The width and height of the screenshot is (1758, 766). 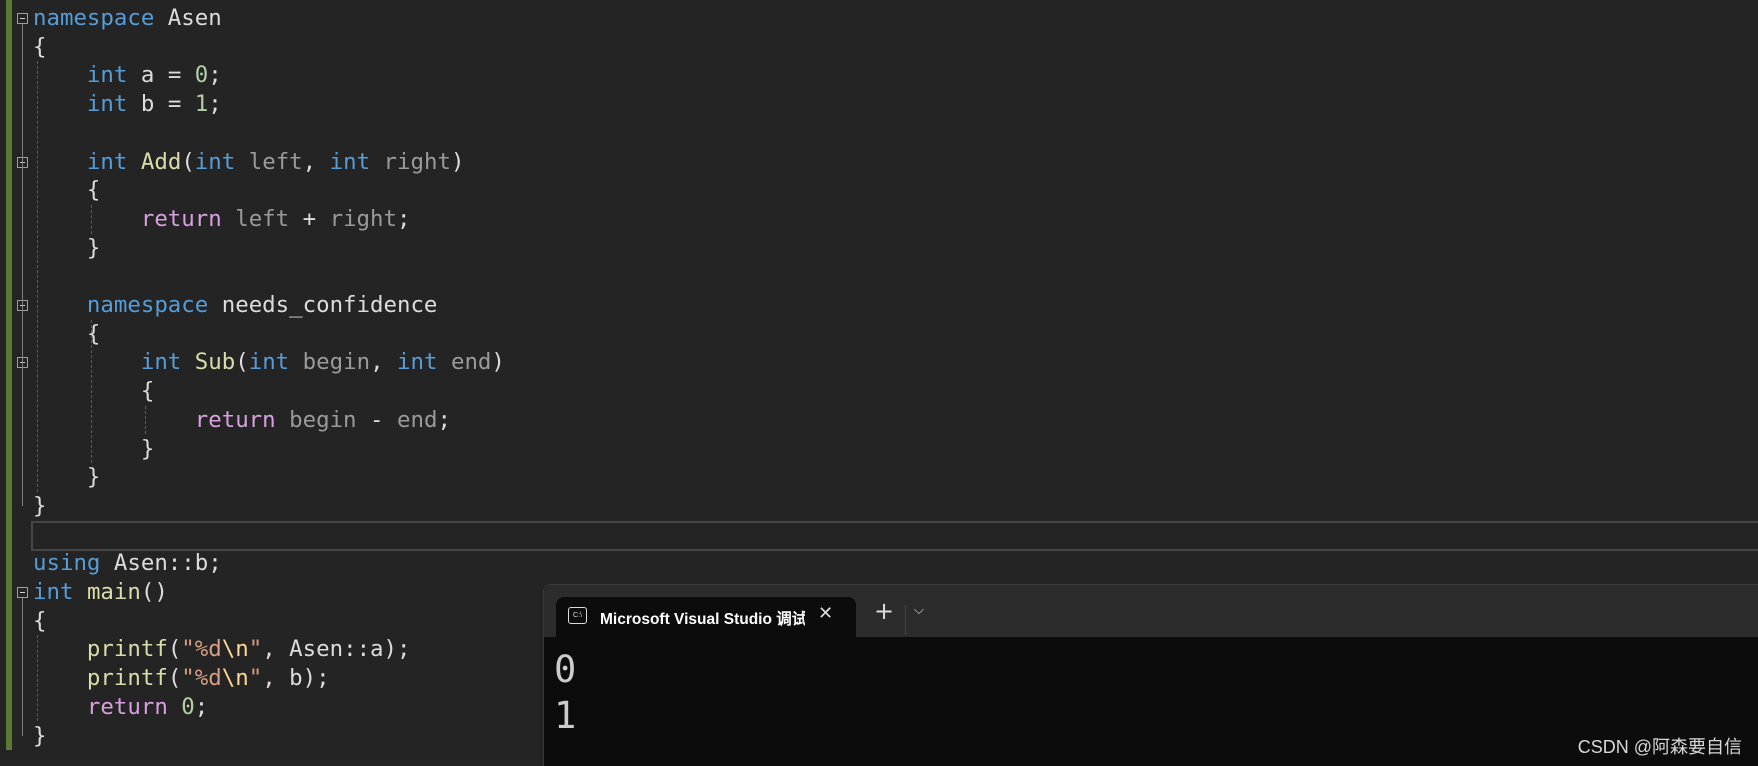 What do you see at coordinates (269, 161) in the screenshot?
I see `code-token-param: left` at bounding box center [269, 161].